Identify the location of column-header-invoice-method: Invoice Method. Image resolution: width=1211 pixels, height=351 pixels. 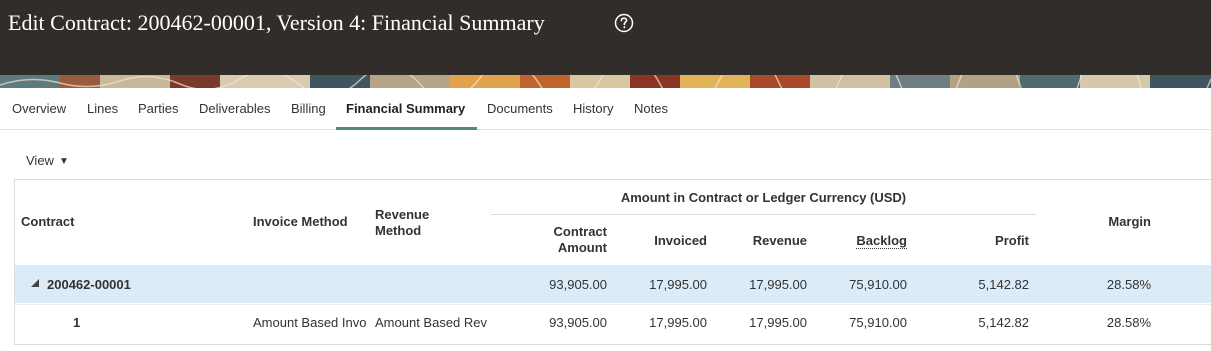
(300, 221).